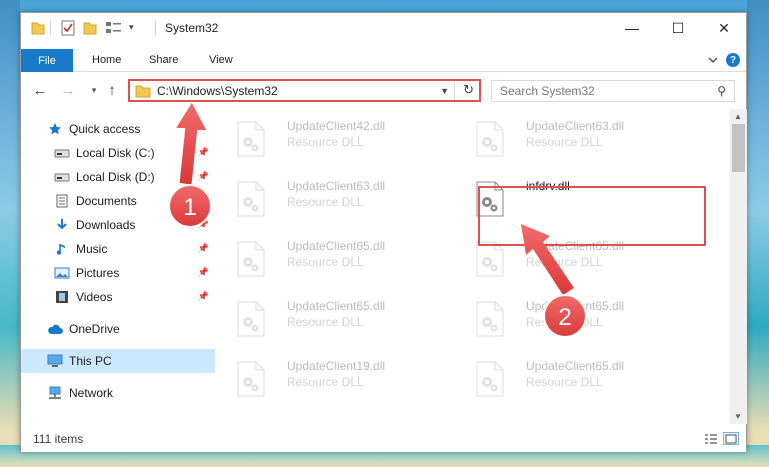 The height and width of the screenshot is (467, 769). What do you see at coordinates (47, 60) in the screenshot?
I see `tab-file: File` at bounding box center [47, 60].